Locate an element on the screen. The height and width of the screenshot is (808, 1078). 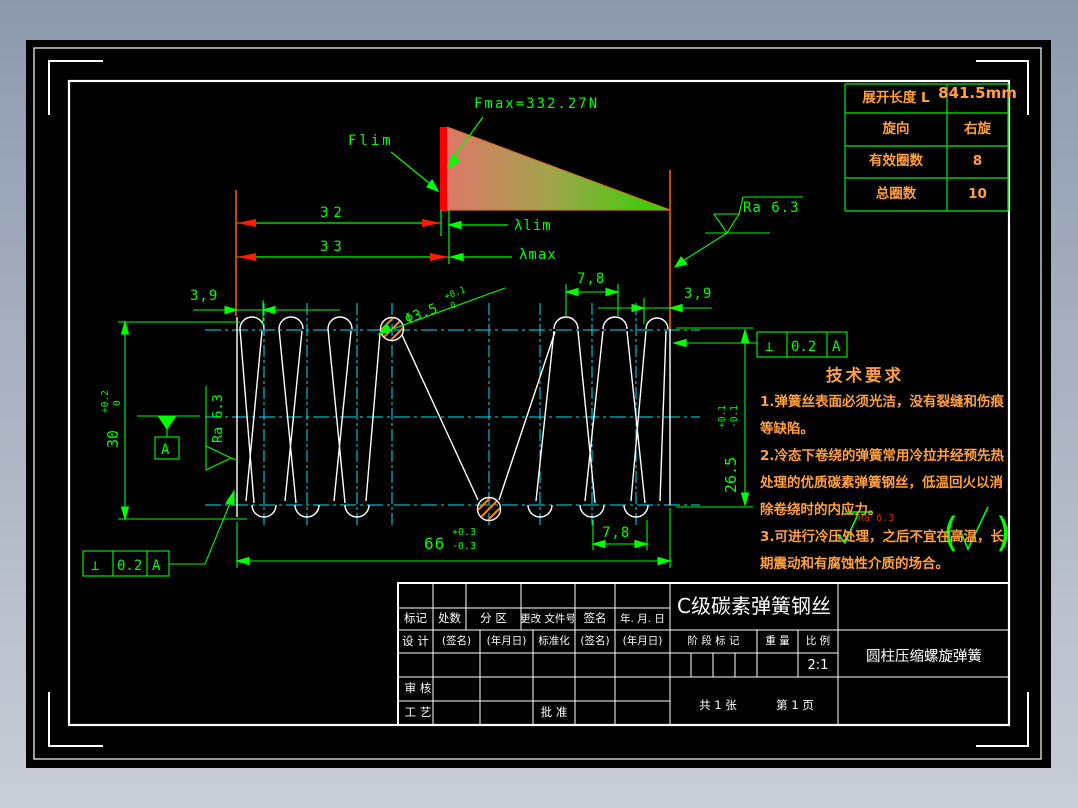
spec-row-value: 右旋 is located at coordinates (977, 128).